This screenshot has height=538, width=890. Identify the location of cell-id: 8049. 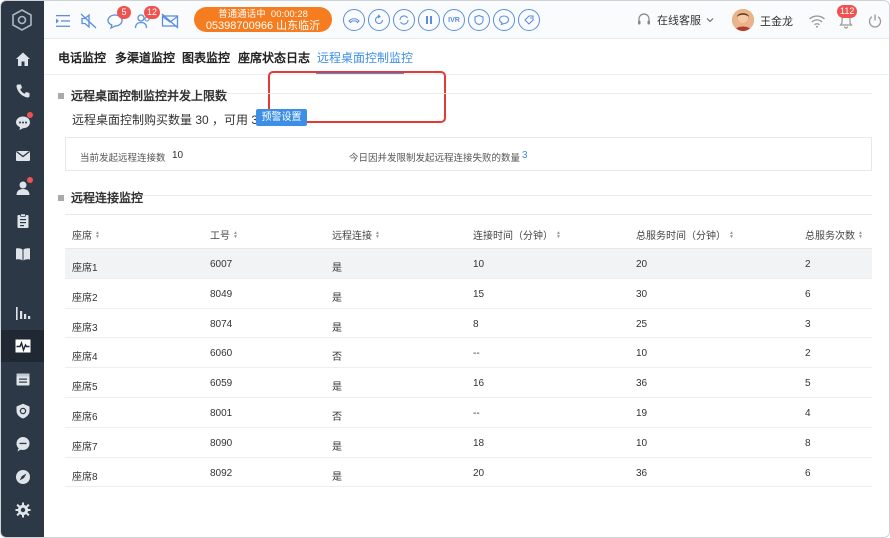
(221, 294).